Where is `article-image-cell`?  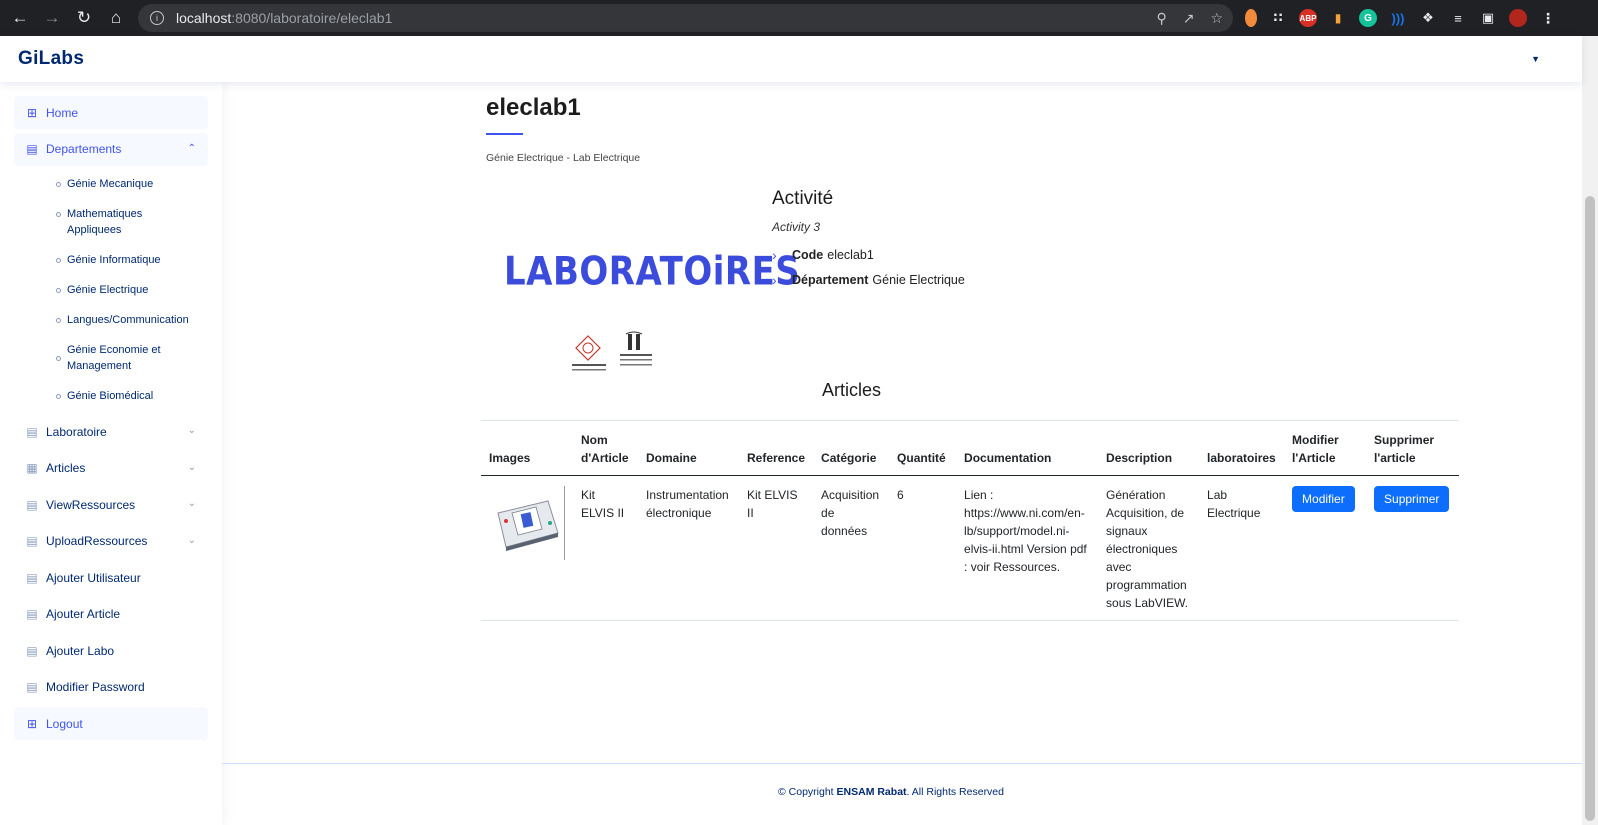
article-image-cell is located at coordinates (527, 548).